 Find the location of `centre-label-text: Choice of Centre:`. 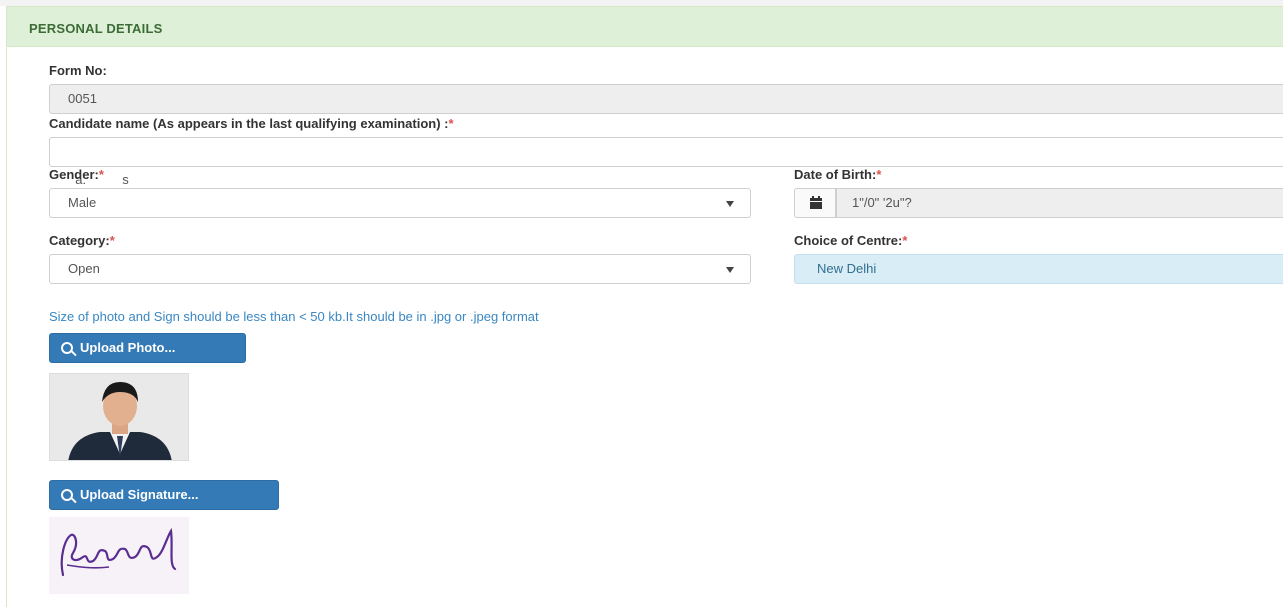

centre-label-text: Choice of Centre: is located at coordinates (848, 240).